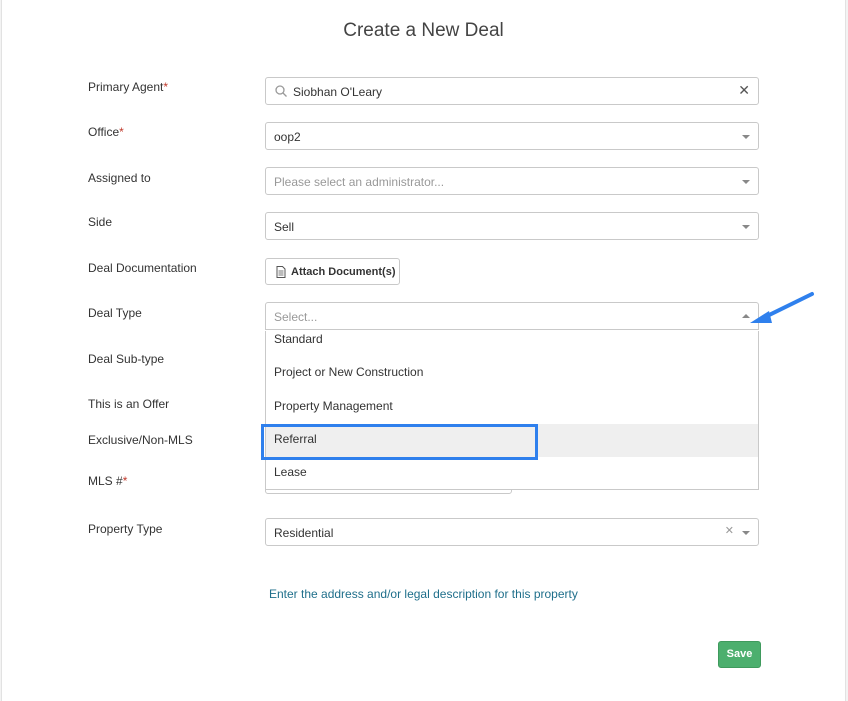 This screenshot has width=848, height=701. I want to click on referral-highlight-box, so click(399, 442).